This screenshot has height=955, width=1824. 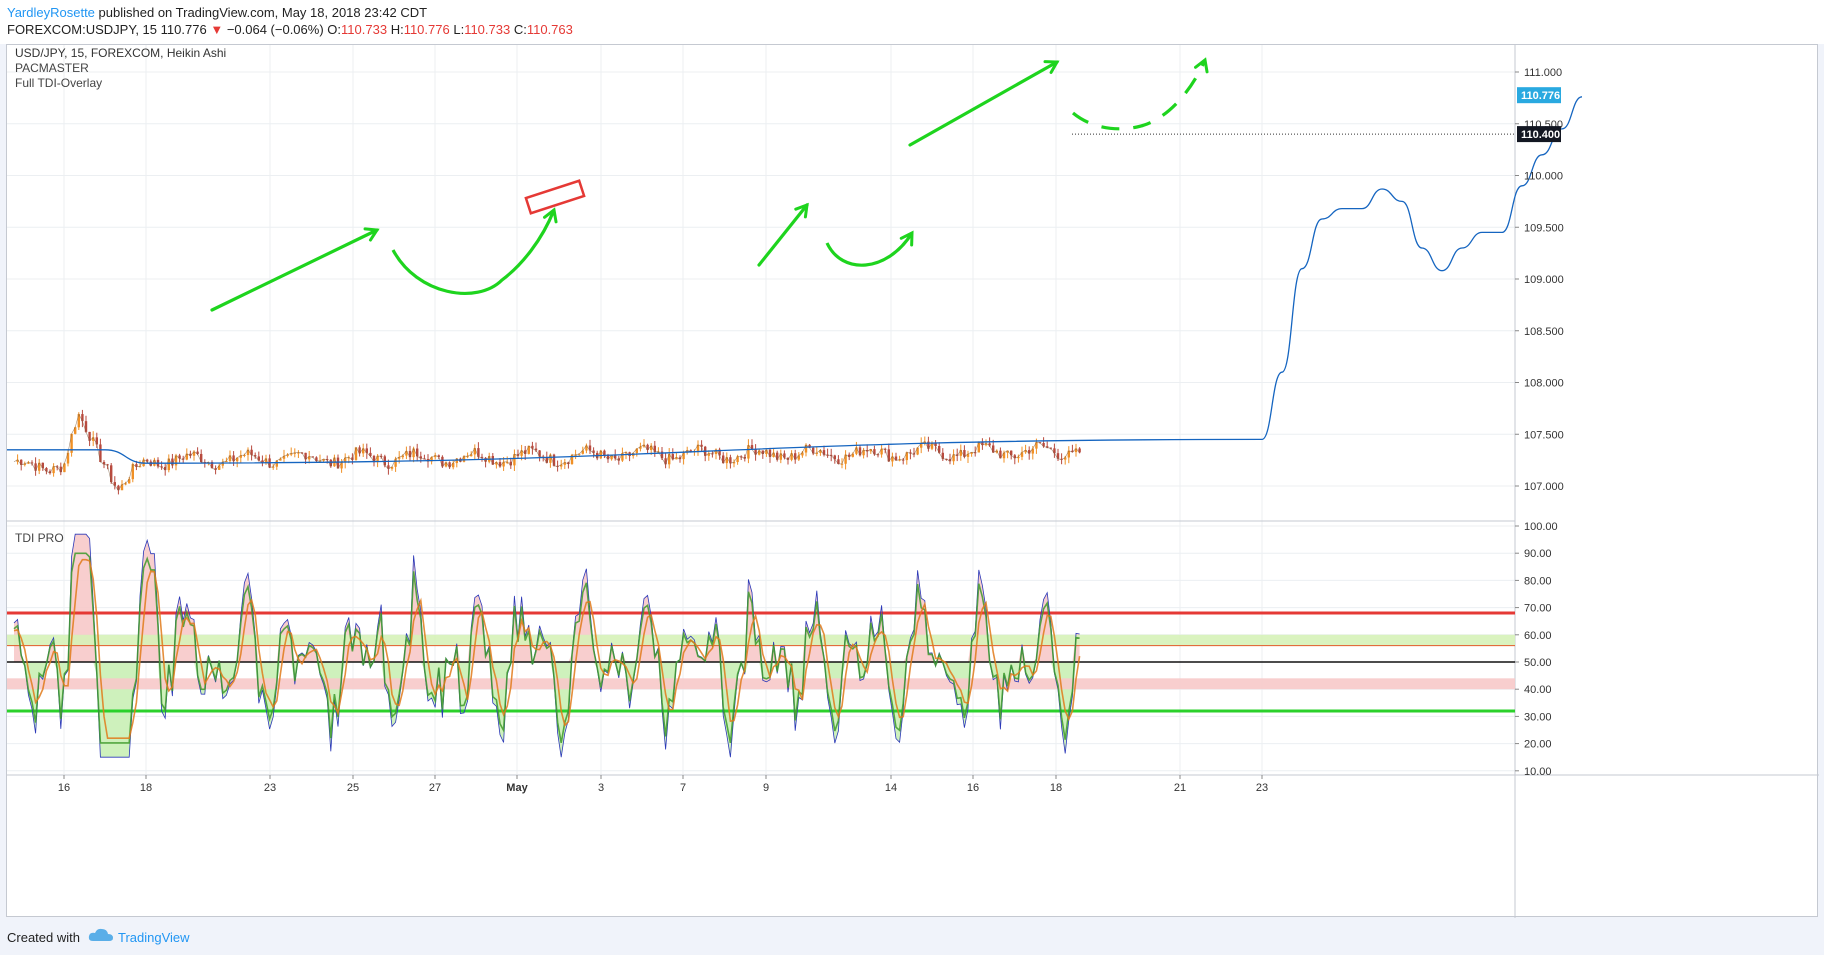 I want to click on candles, so click(x=547, y=452).